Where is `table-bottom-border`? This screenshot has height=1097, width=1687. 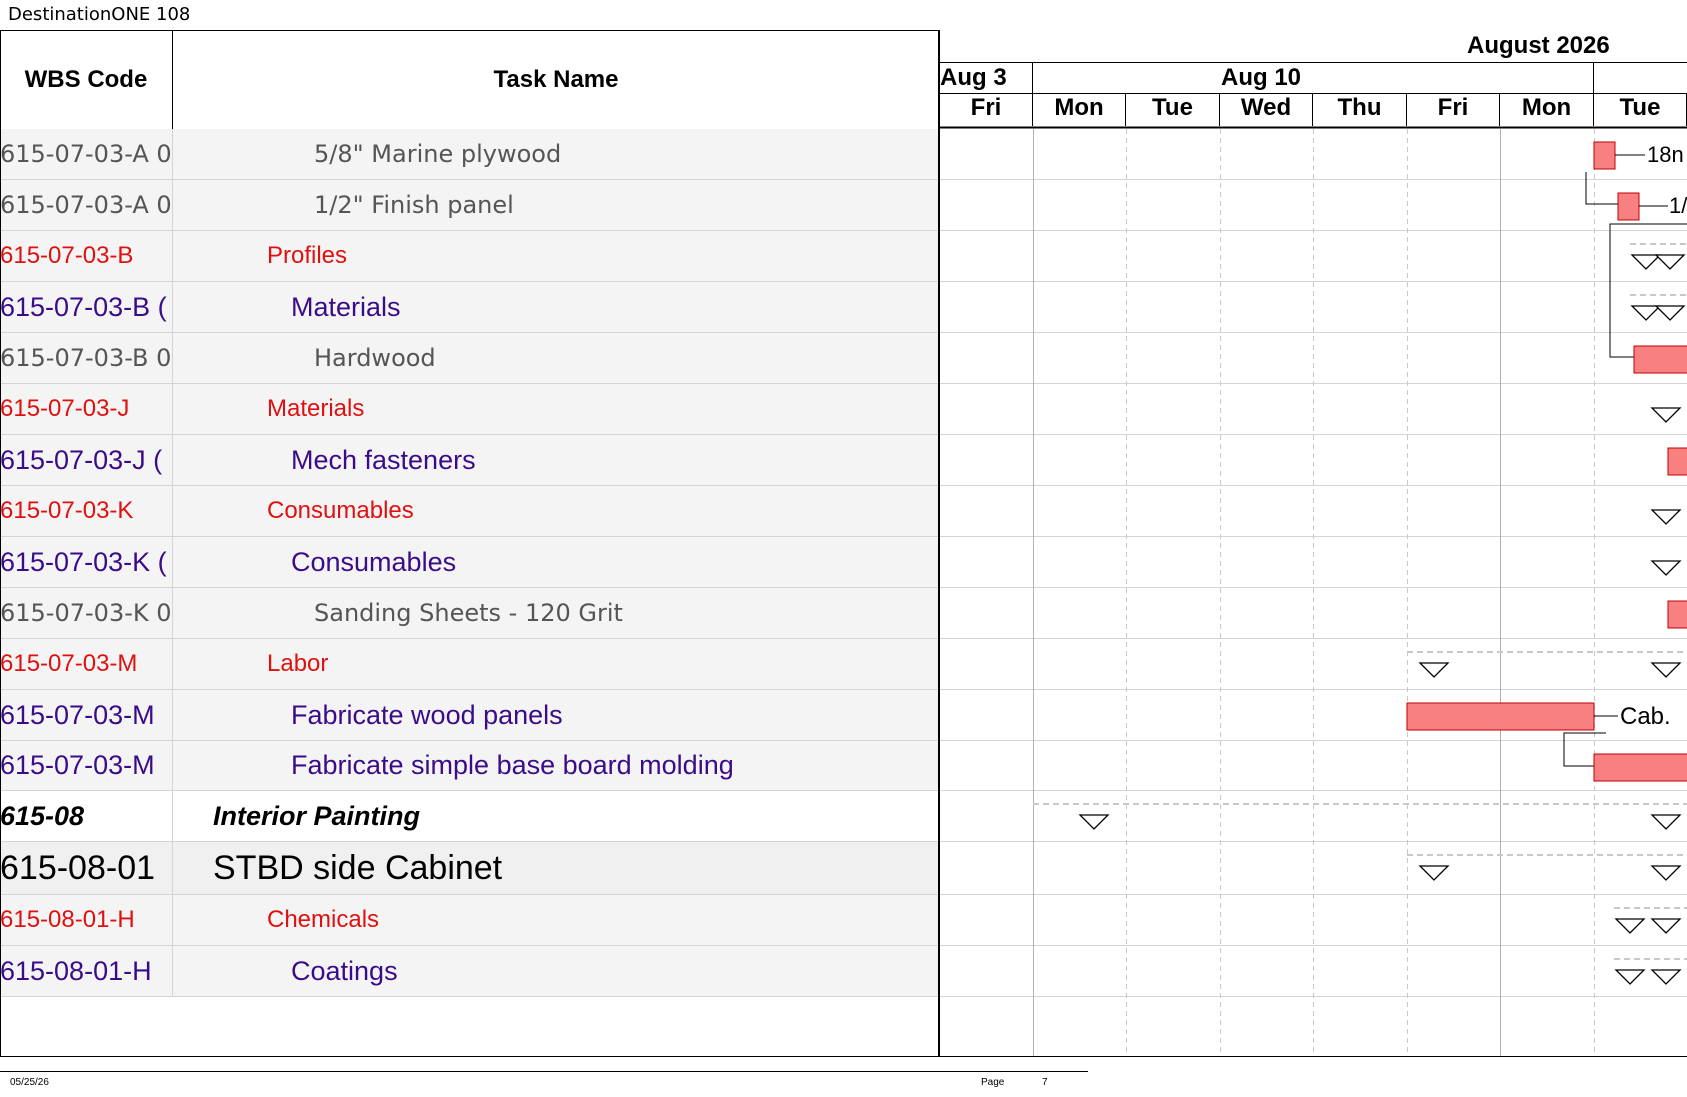 table-bottom-border is located at coordinates (469, 1056).